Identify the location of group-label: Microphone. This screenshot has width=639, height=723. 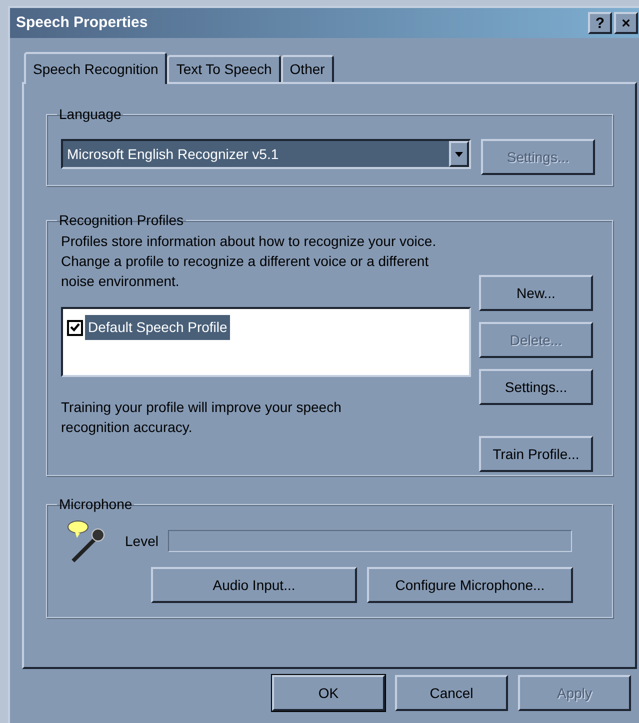
(96, 504).